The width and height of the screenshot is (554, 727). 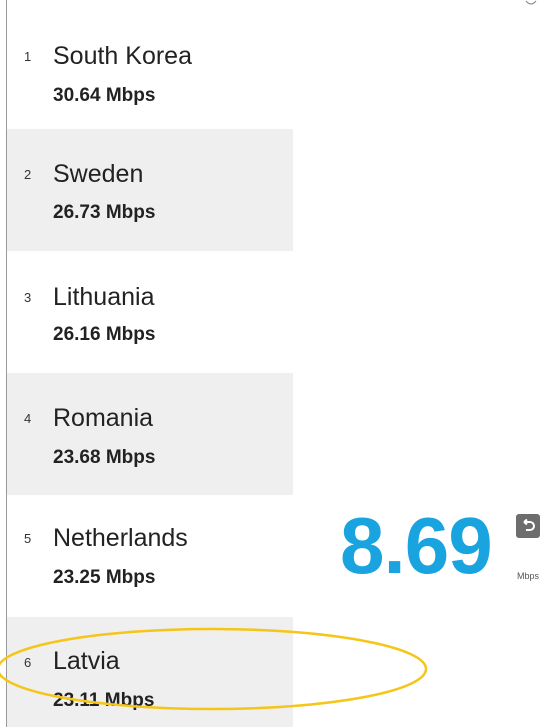 I want to click on speed-value: 23.68 Mbps, so click(x=104, y=457).